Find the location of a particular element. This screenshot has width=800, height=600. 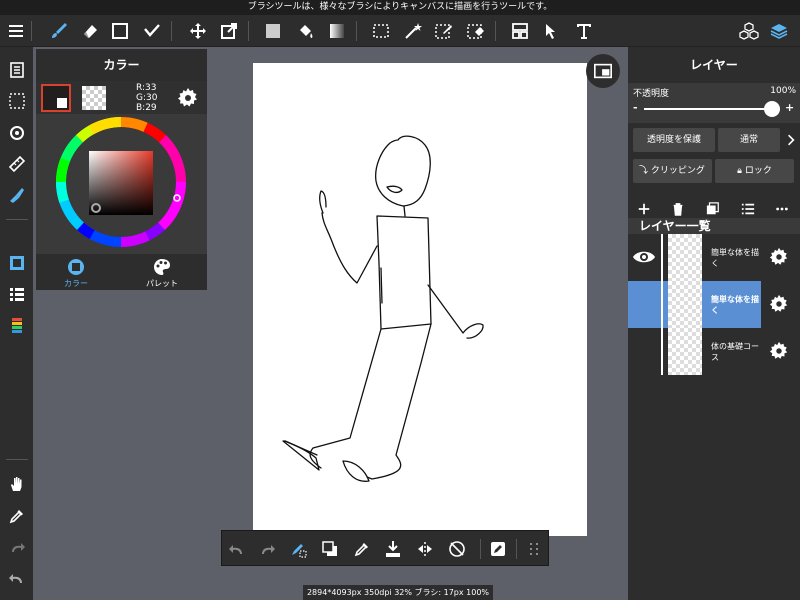

opacity-plus-button: + is located at coordinates (789, 107).